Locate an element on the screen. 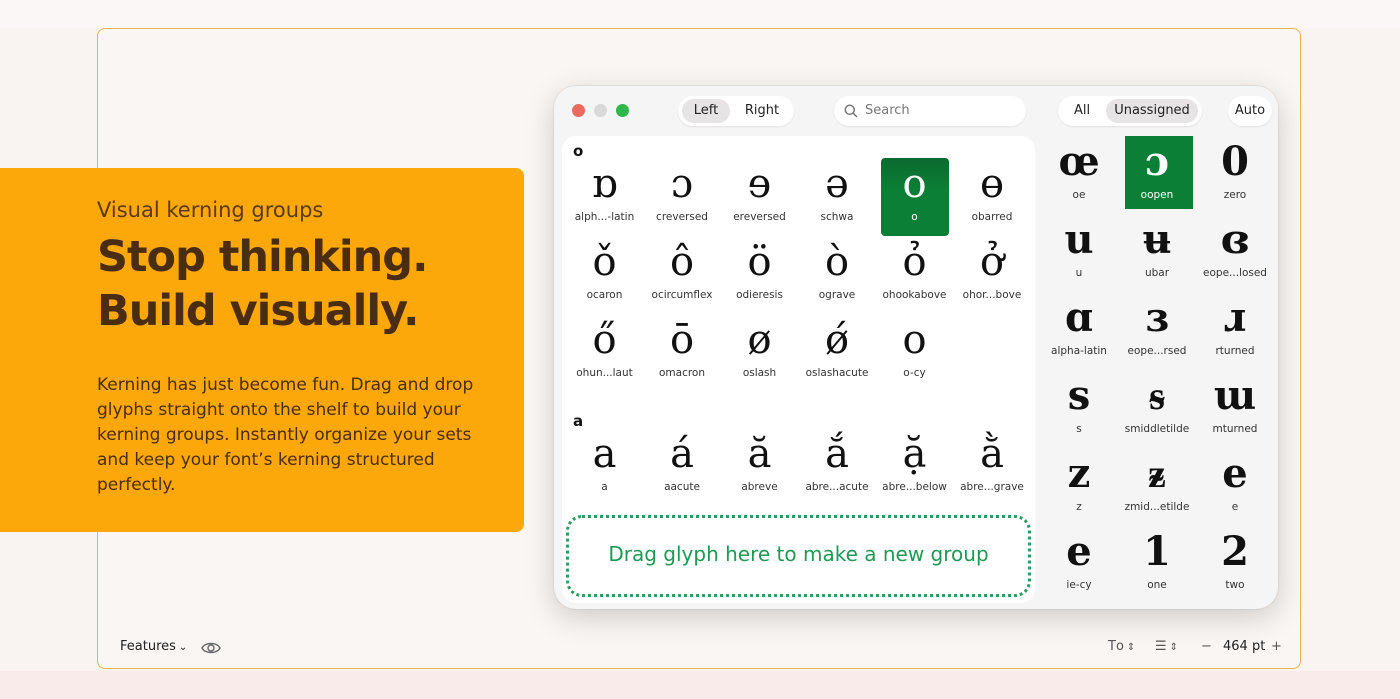 The width and height of the screenshot is (1400, 699). glyph-cell: ɘ ereversed is located at coordinates (759, 197).